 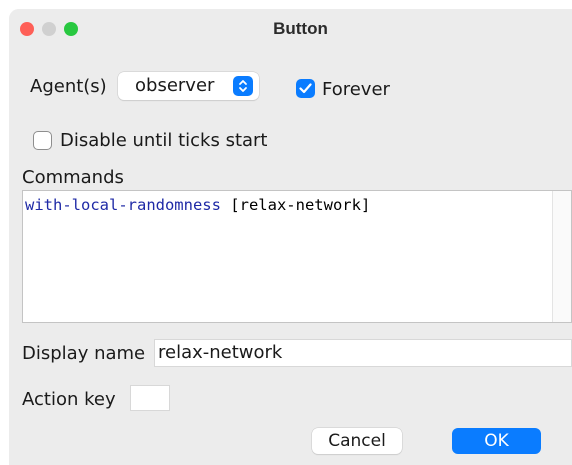 What do you see at coordinates (68, 86) in the screenshot?
I see `agents-label: Agent(s)` at bounding box center [68, 86].